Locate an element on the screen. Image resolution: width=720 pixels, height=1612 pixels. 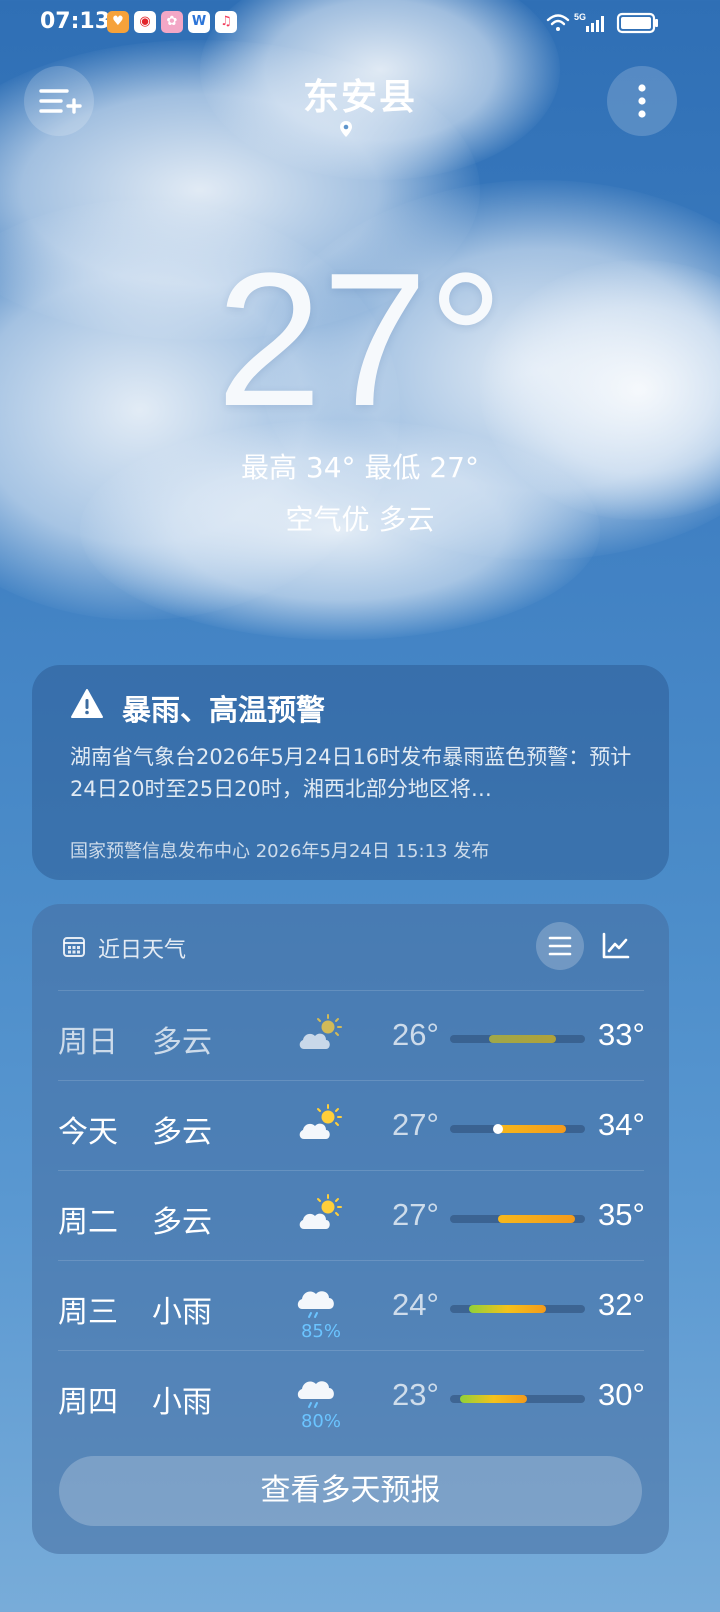
status-indicators: 5G is located at coordinates (602, 23).